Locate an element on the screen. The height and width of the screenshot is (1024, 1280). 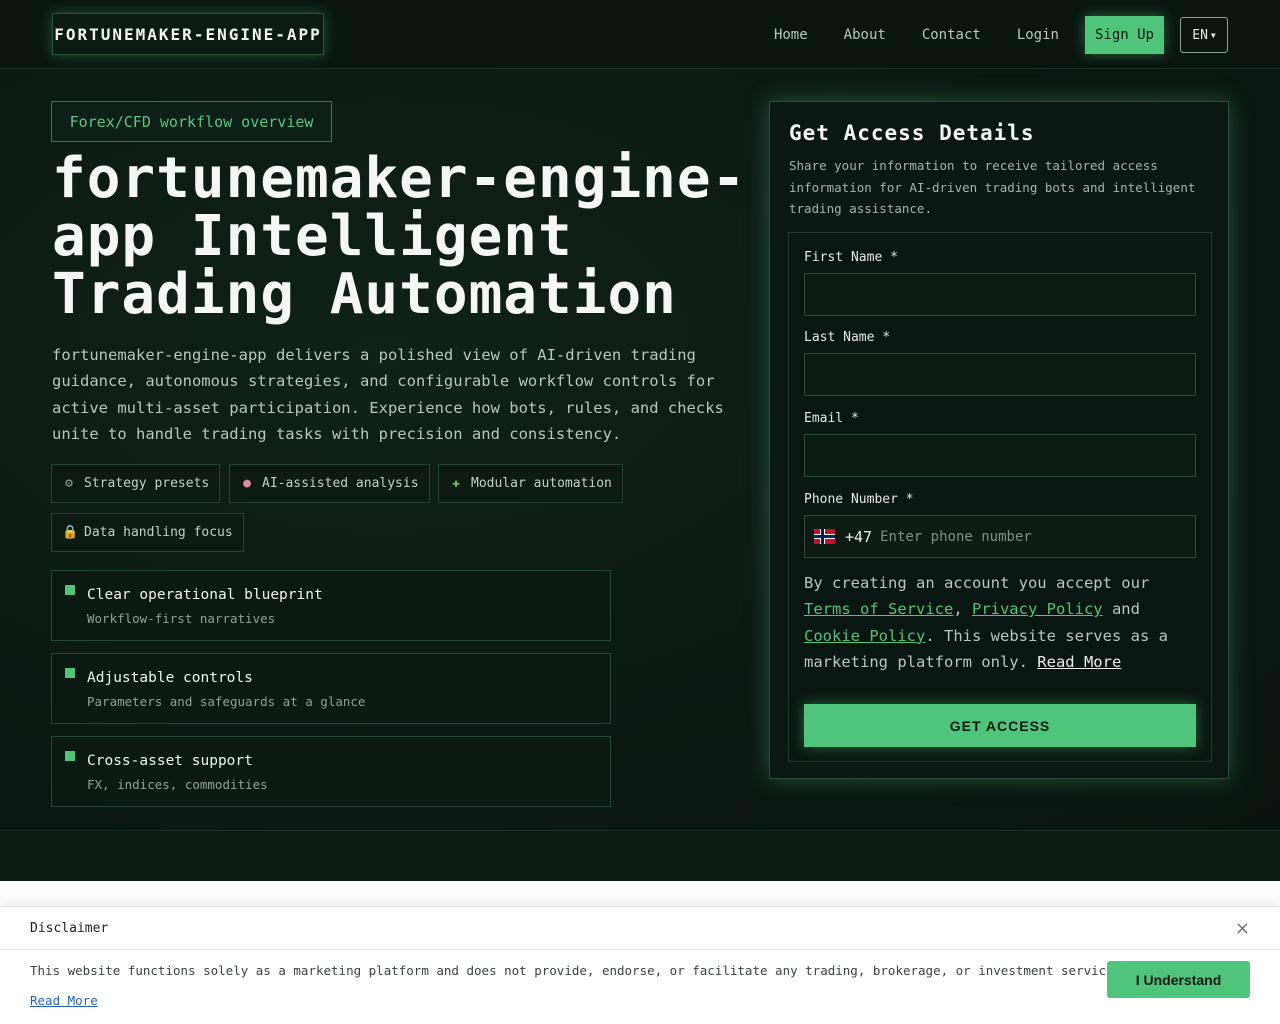
get-access-button: GET ACCESS is located at coordinates (1000, 725).